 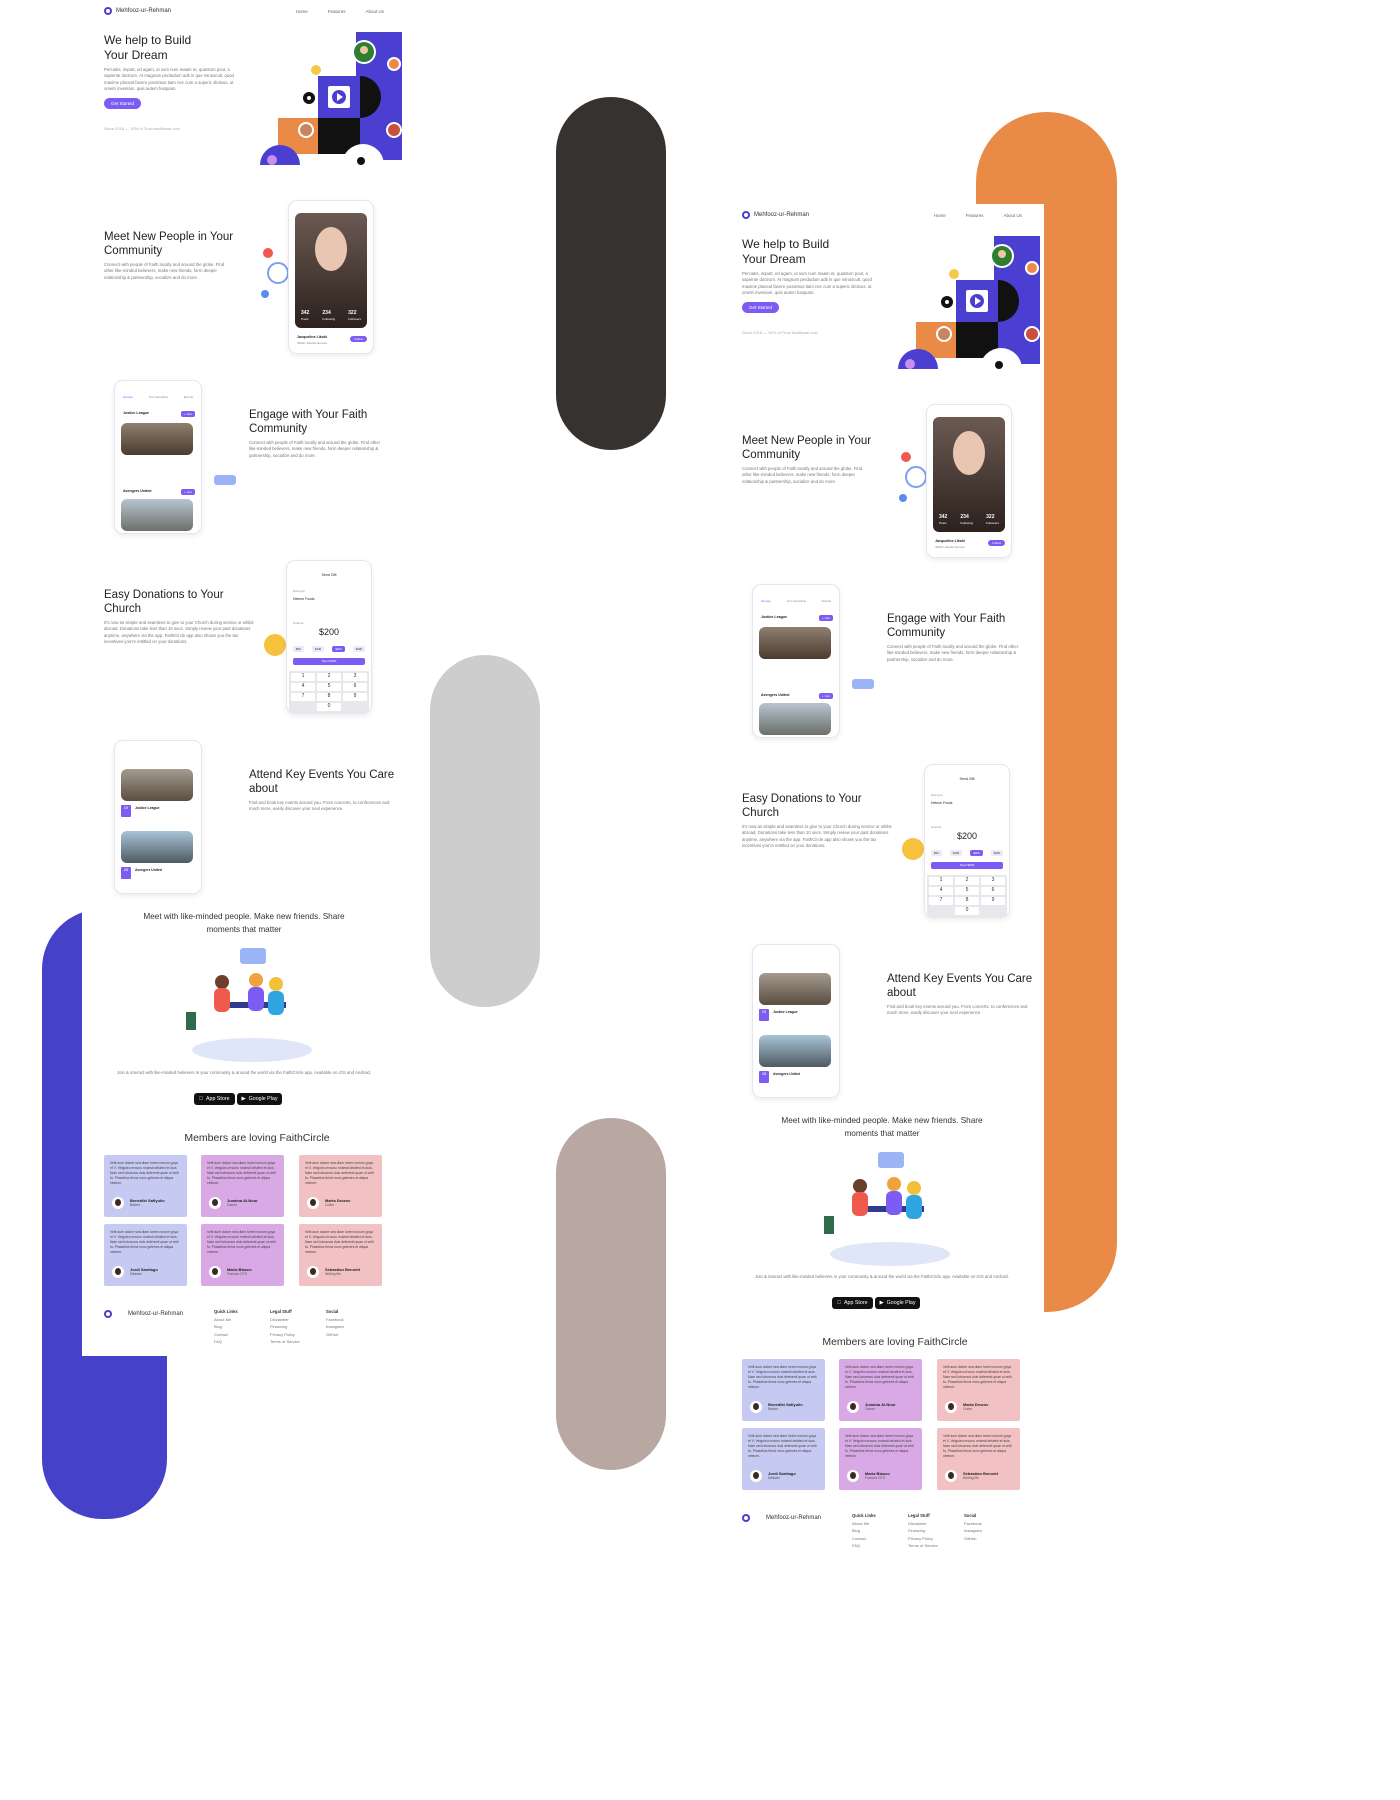 I want to click on testimonial-role: Barber, so click(x=773, y=1409).